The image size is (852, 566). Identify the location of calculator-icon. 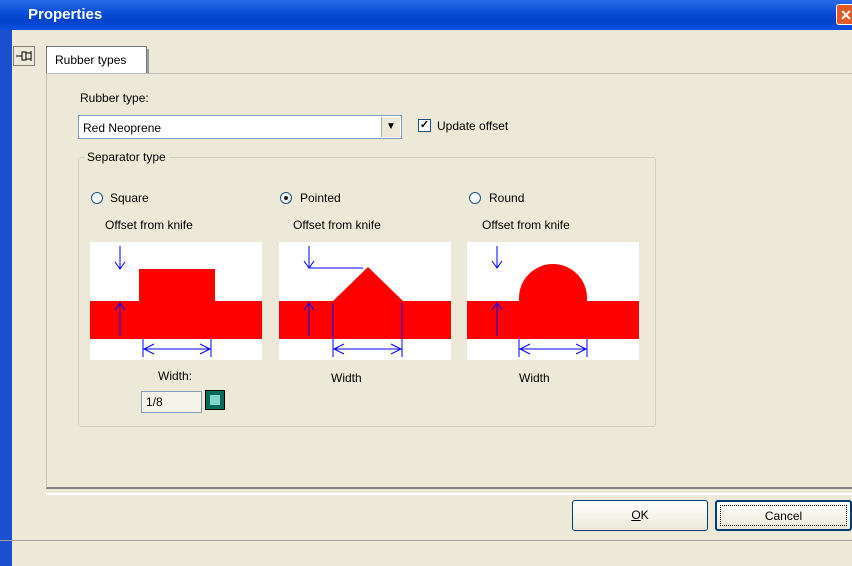
(215, 400).